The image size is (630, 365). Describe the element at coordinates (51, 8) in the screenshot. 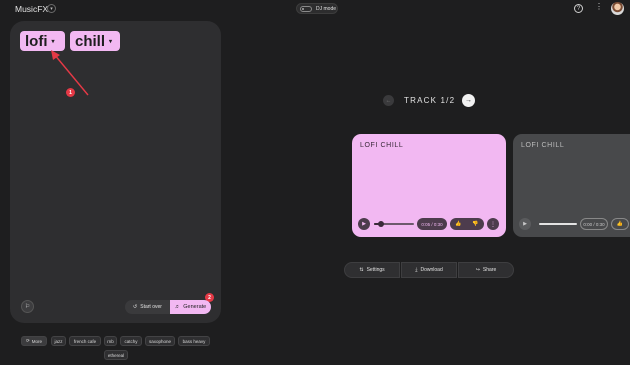

I see `app-menu-caret-icon: ▾` at that location.